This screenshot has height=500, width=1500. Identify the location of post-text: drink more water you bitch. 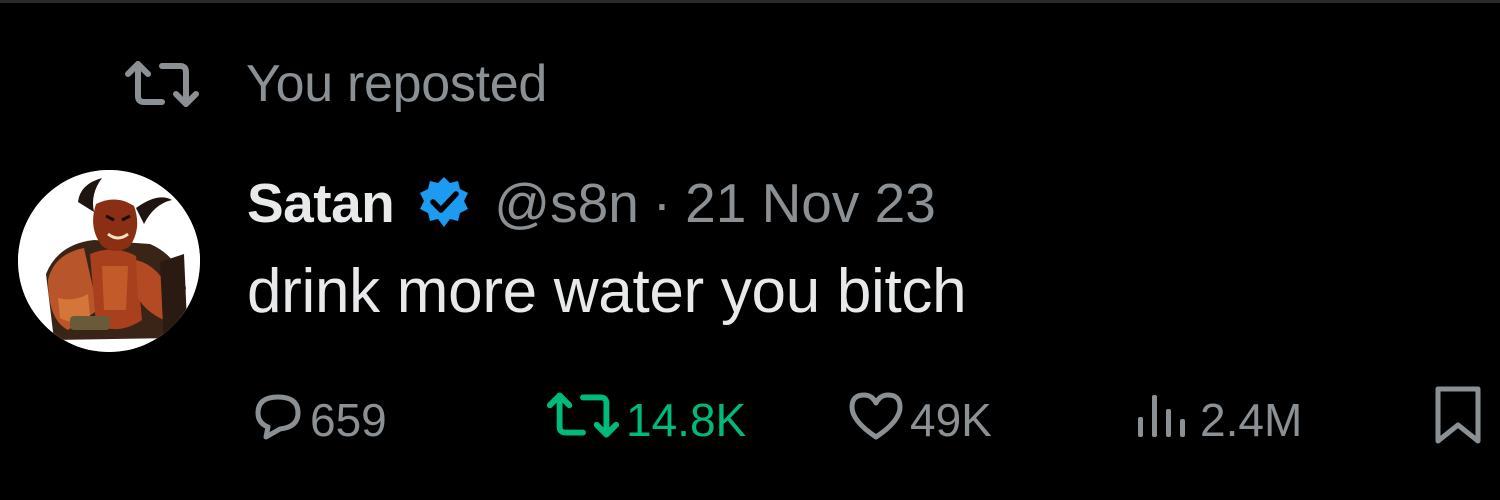
(607, 291).